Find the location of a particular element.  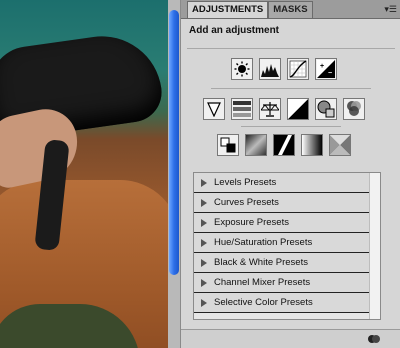

levels-icon is located at coordinates (270, 69).